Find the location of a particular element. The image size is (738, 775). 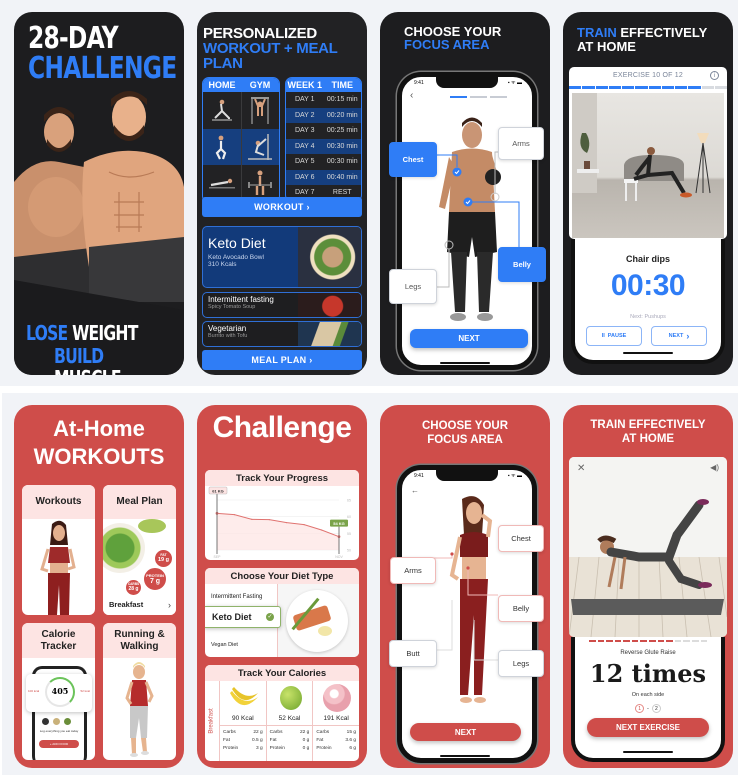

diet-subtitle: Burrito with Tofu is located at coordinates (228, 336).